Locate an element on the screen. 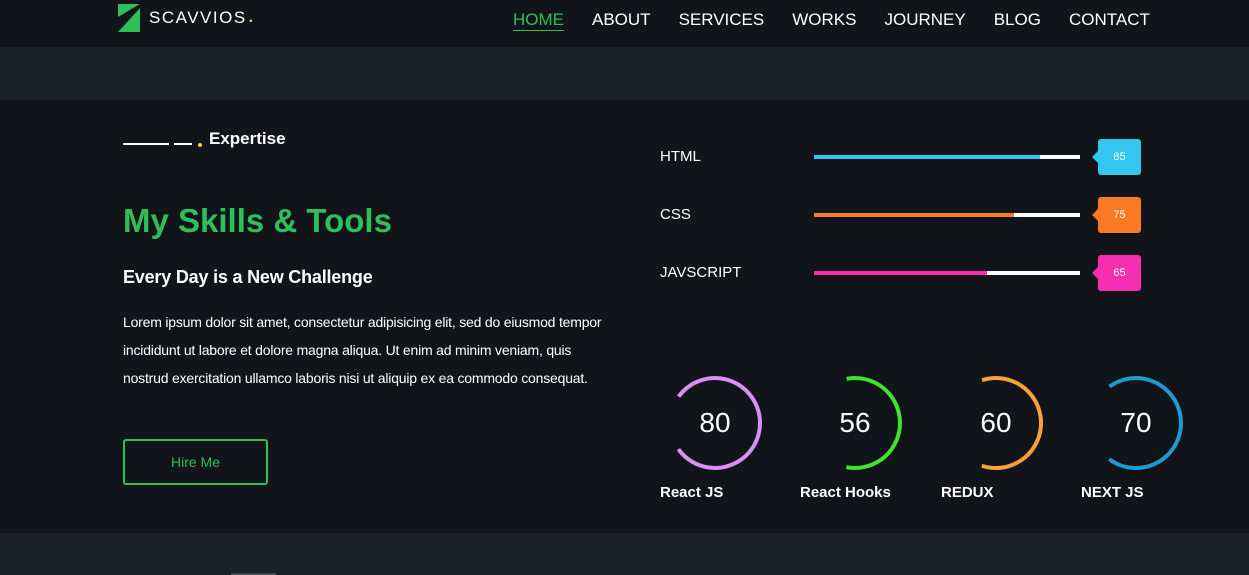  tool-percent: 60 is located at coordinates (996, 422).